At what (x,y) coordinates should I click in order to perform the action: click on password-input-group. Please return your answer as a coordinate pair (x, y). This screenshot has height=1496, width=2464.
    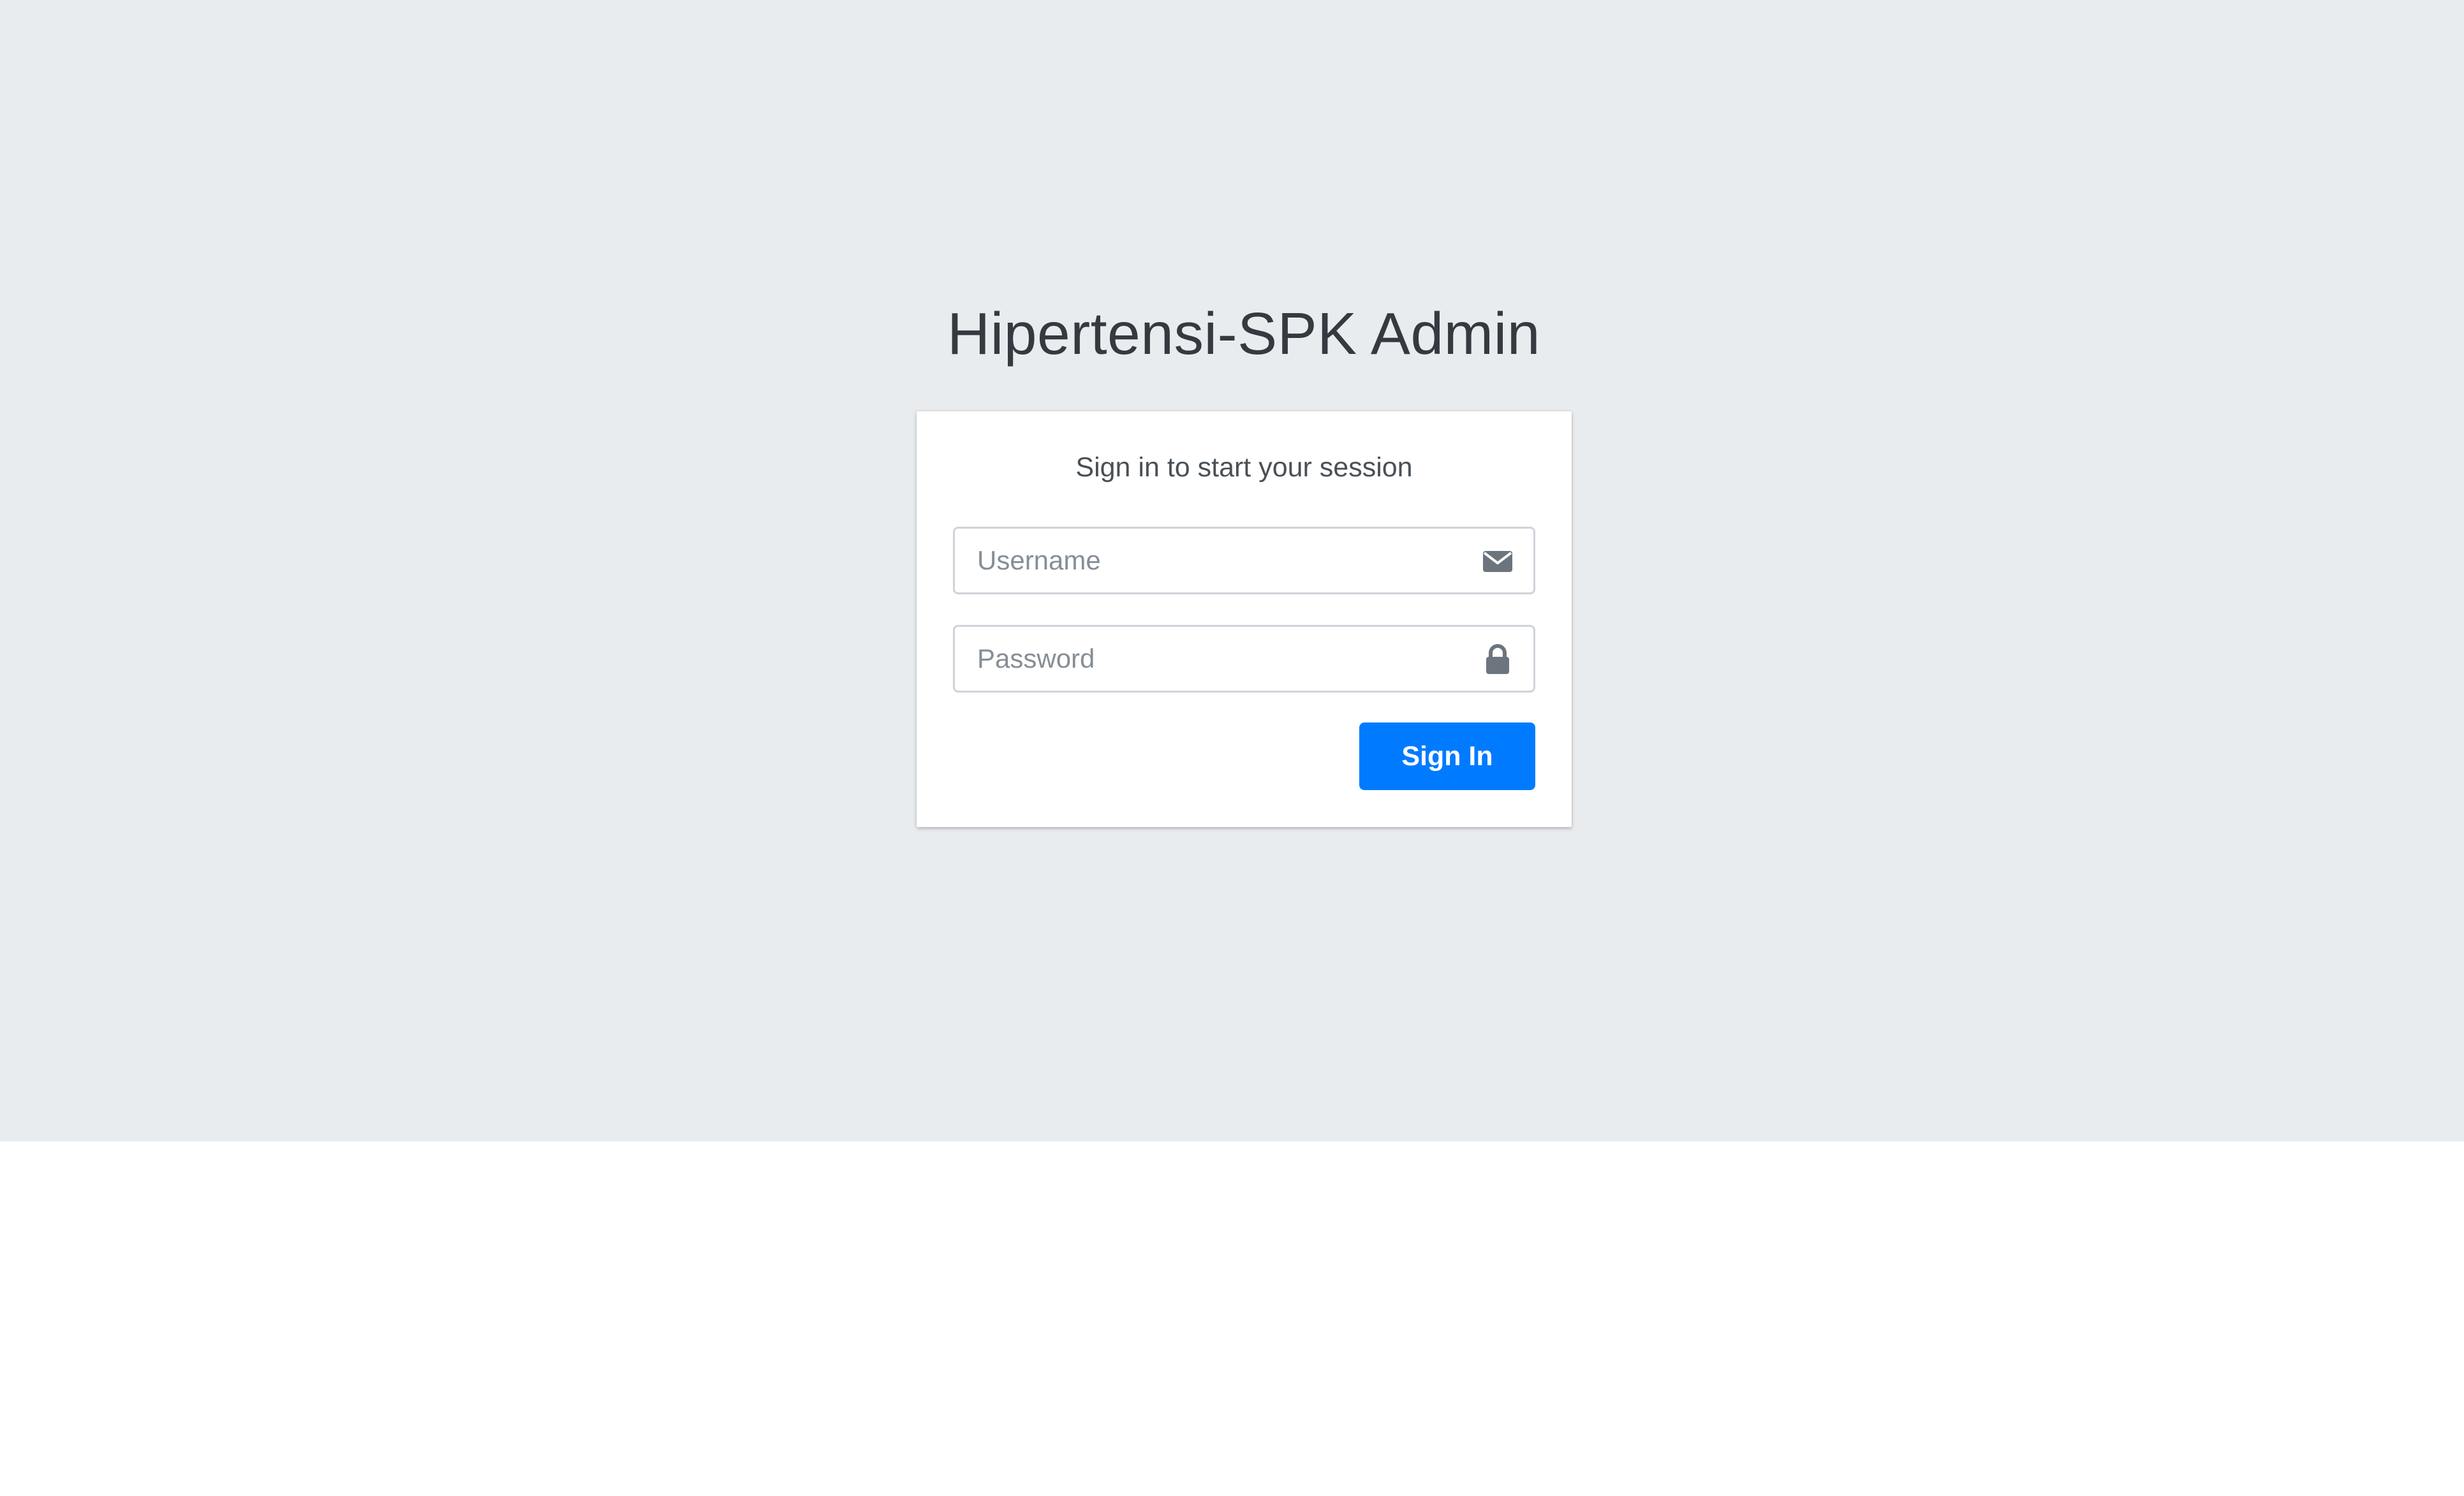
    Looking at the image, I should click on (1244, 659).